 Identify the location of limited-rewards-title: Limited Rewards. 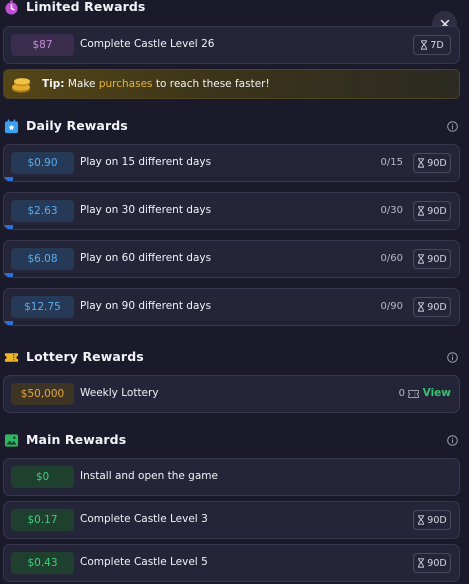
(86, 7).